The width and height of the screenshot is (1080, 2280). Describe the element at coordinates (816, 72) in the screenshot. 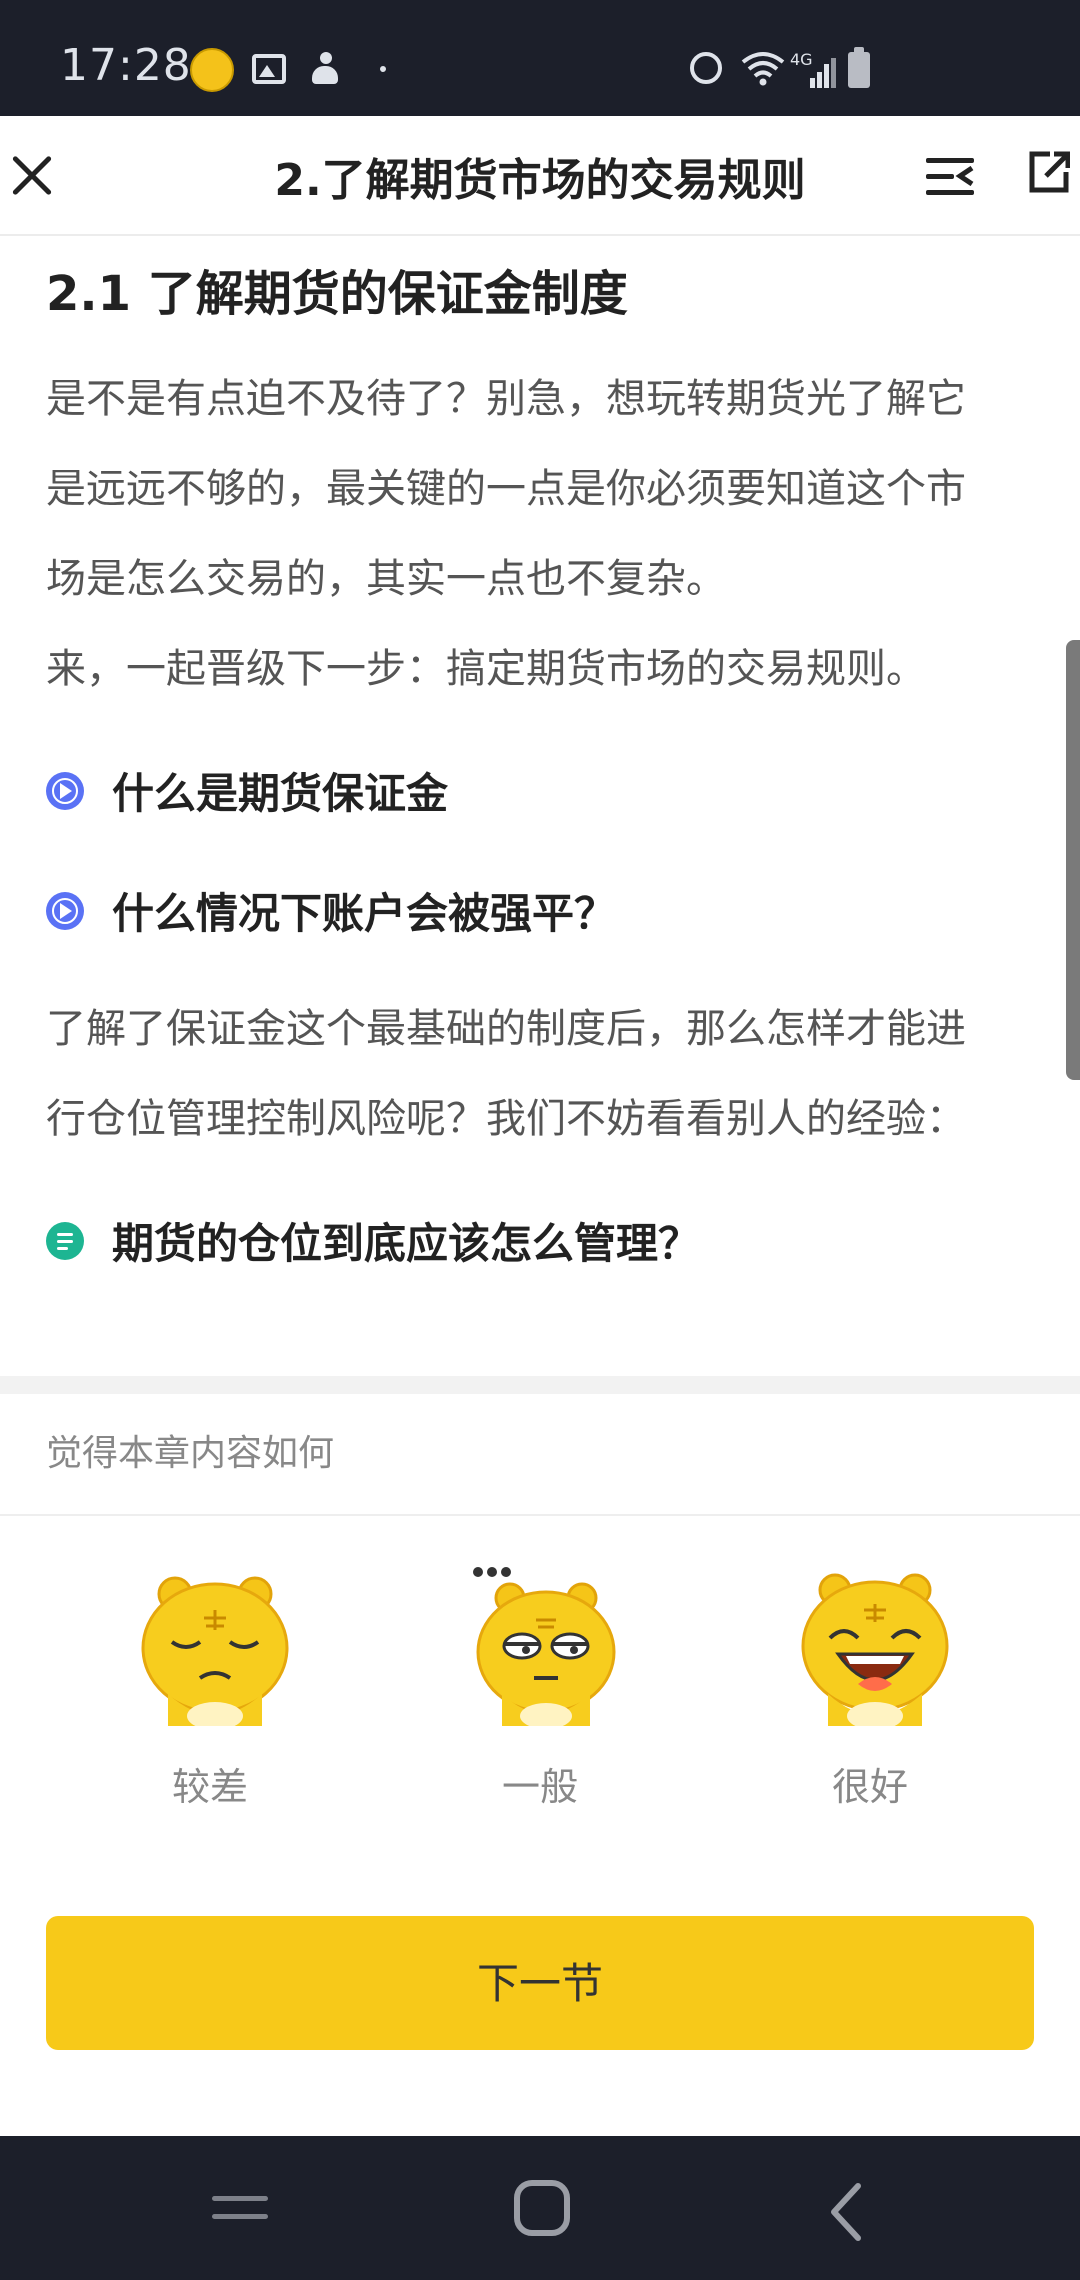

I see `signal-icon` at that location.